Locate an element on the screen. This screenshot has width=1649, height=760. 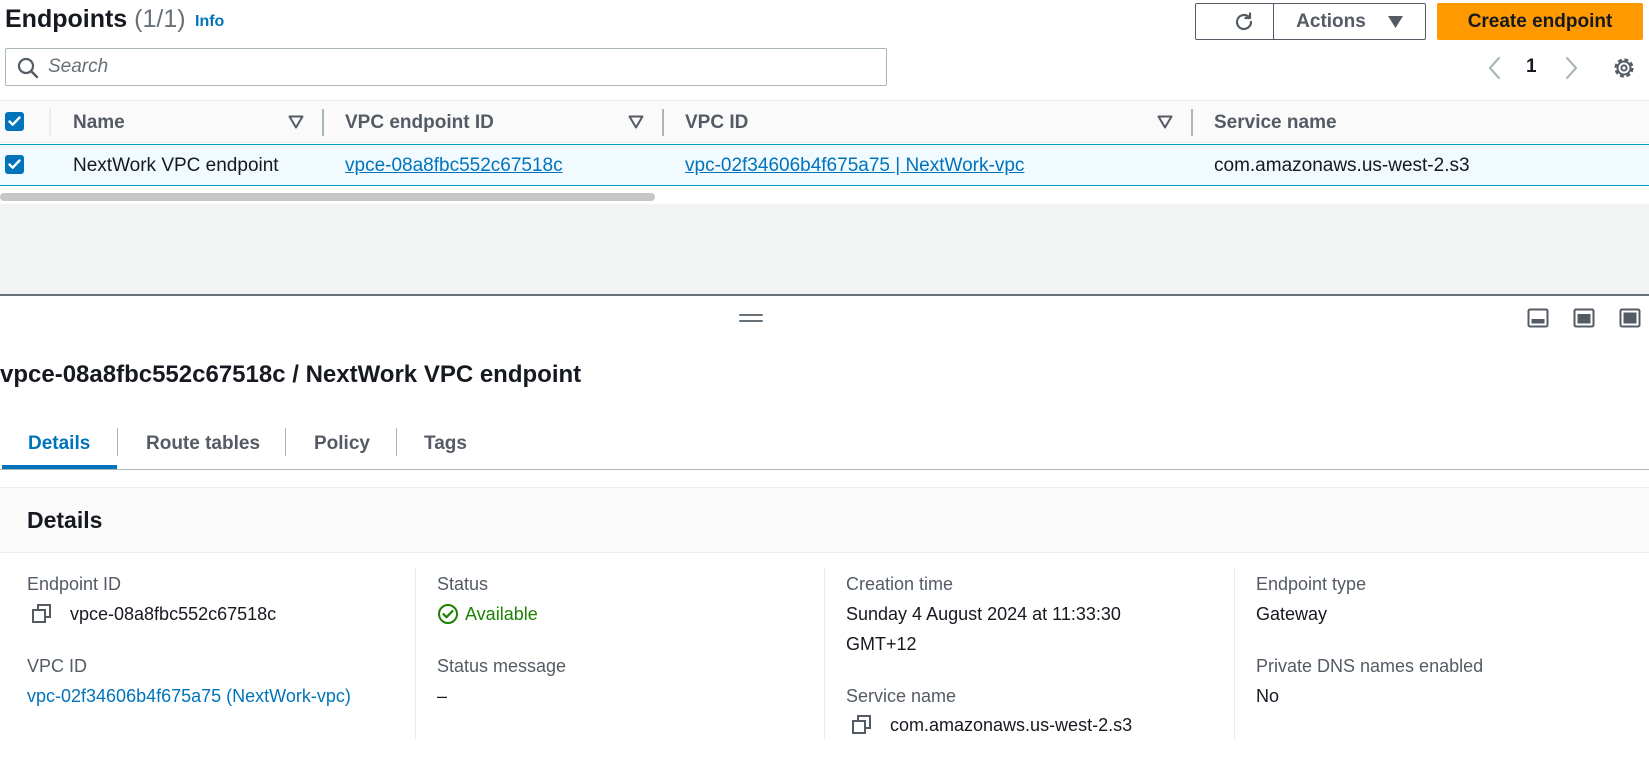
details-section-header: Details is located at coordinates (824, 520).